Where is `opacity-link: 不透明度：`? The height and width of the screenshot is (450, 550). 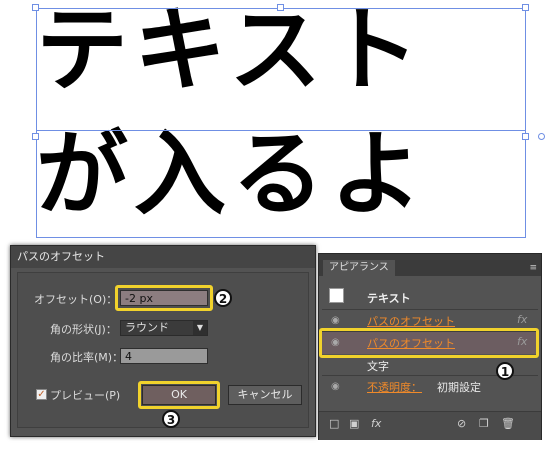 opacity-link: 不透明度： is located at coordinates (394, 387).